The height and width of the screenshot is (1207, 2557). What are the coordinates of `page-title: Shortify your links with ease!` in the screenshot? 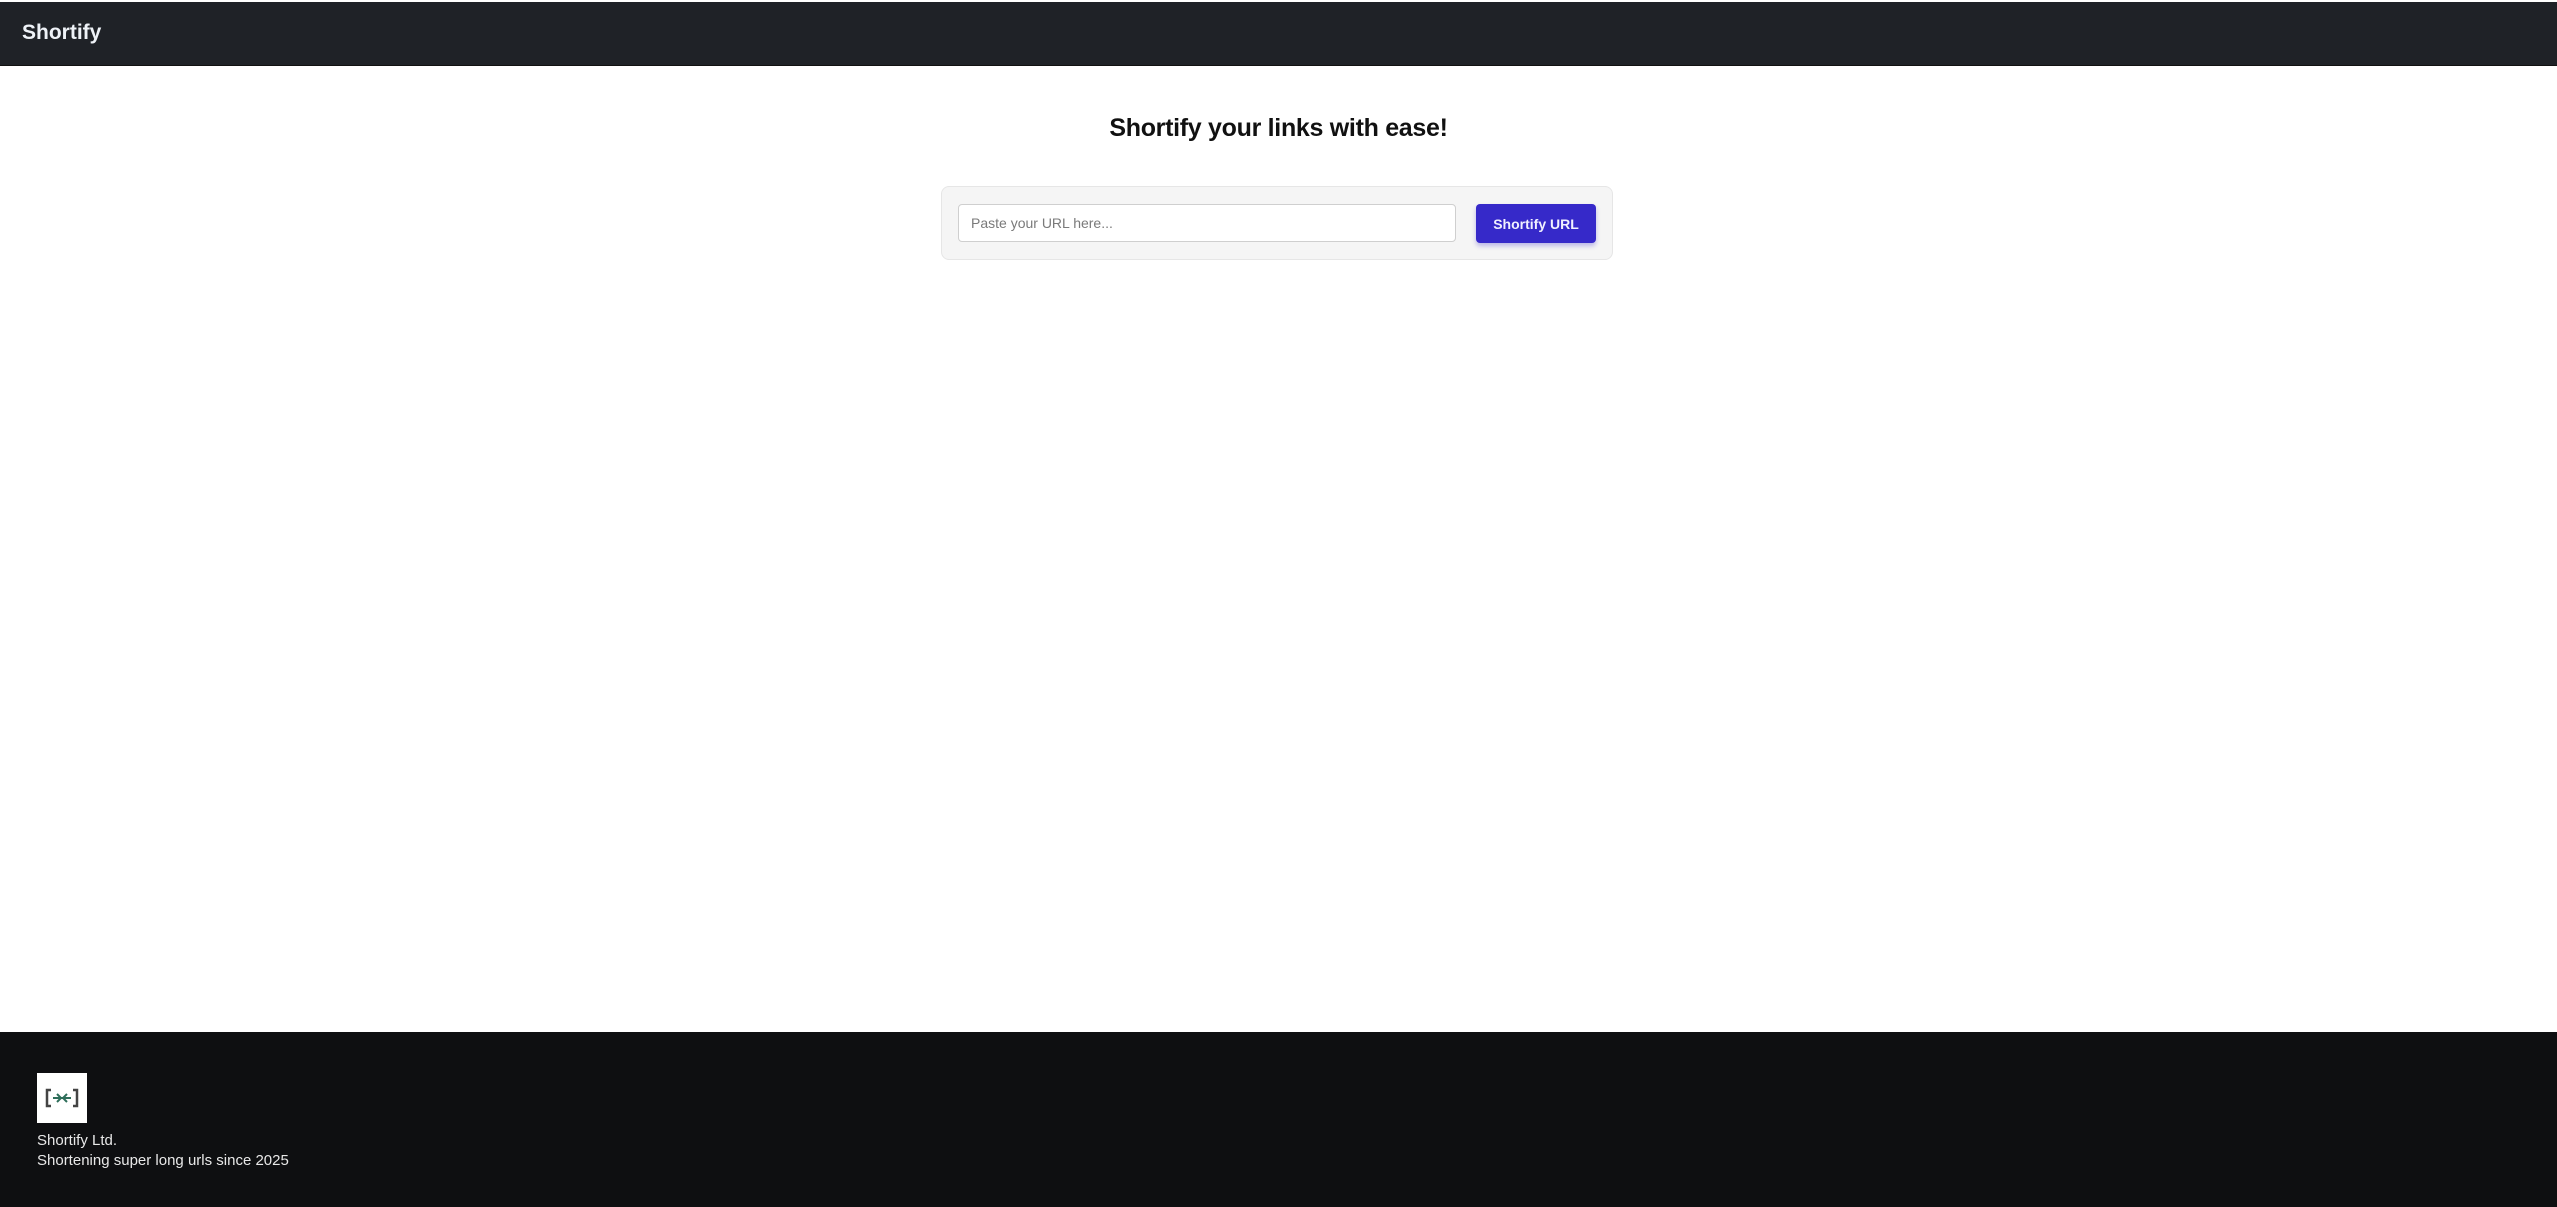 It's located at (1278, 128).